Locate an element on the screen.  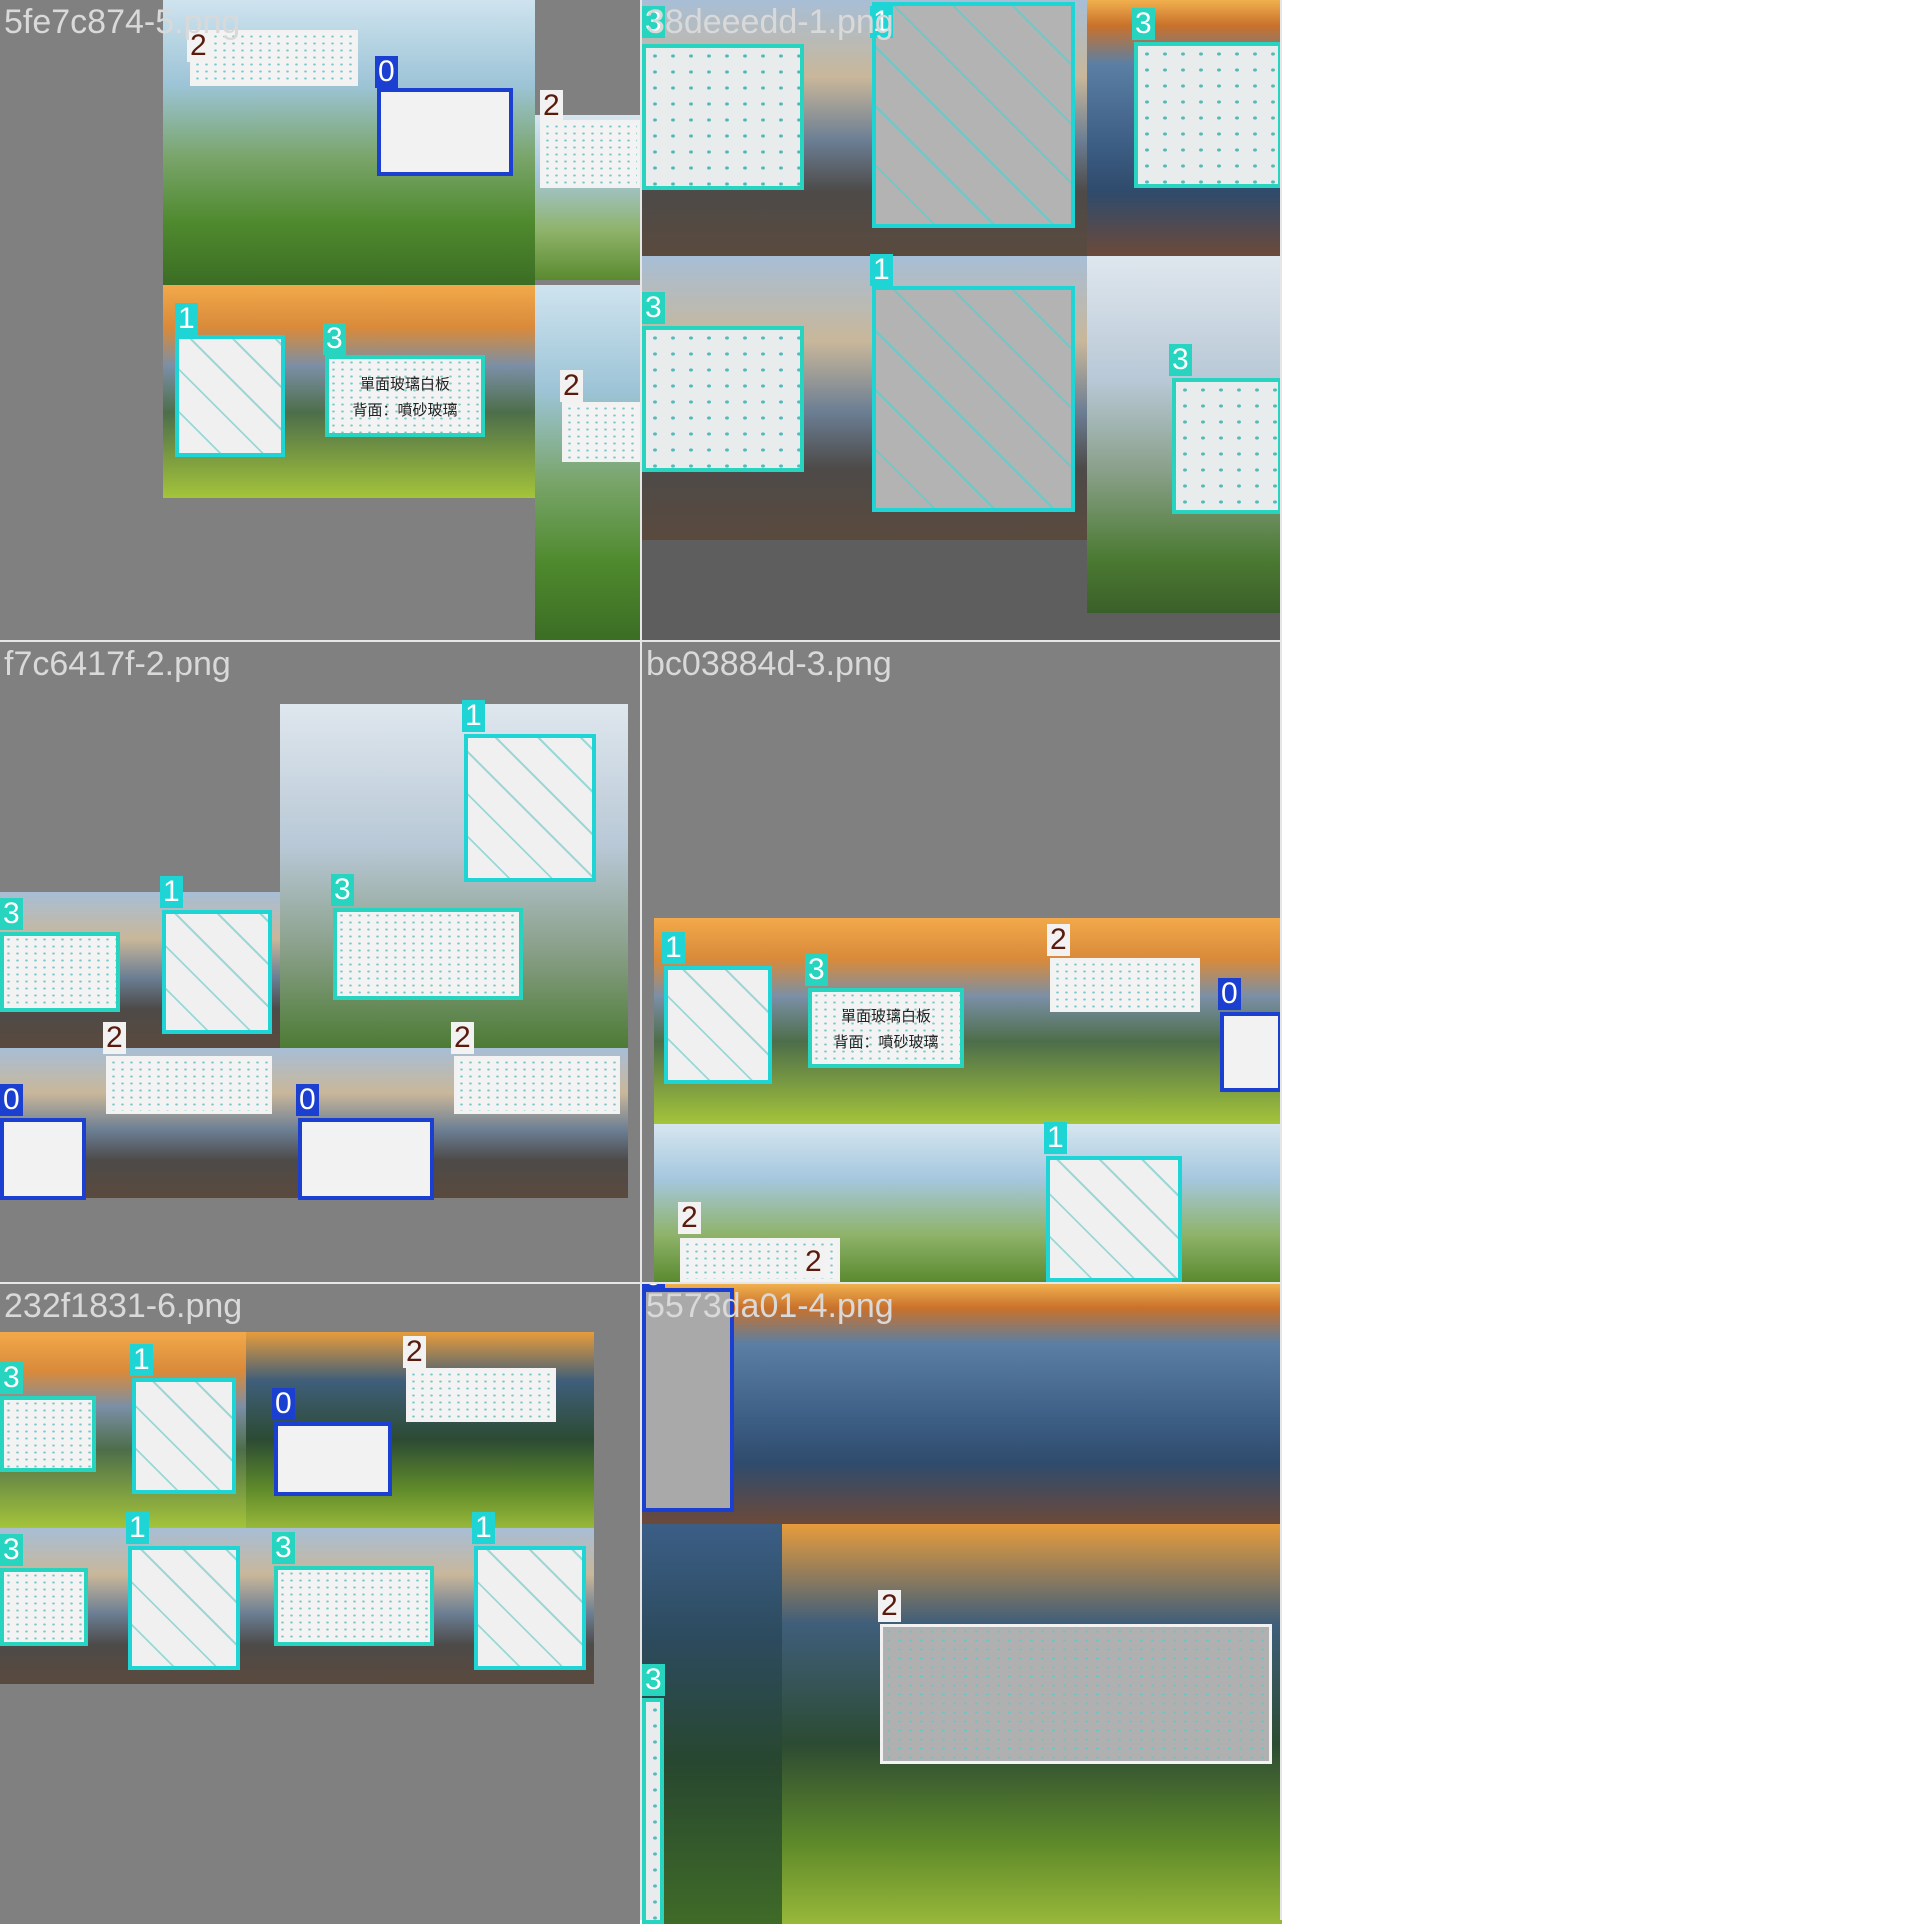
mosaic-tile-5: 232f1831-6.png 3 1 2 0 3 1 3 1 is located at coordinates (320, 1604).